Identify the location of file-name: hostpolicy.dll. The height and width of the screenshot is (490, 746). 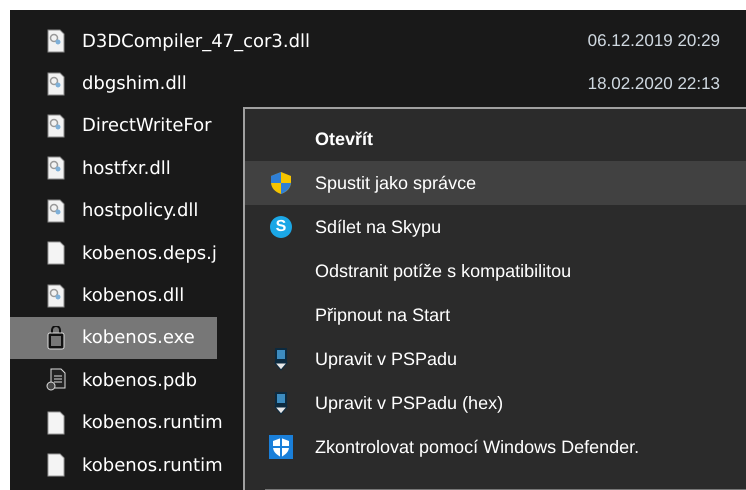
(140, 211).